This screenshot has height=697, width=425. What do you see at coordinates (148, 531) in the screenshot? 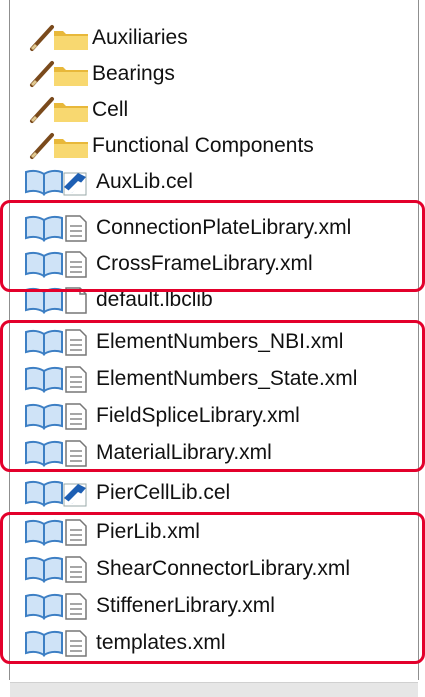
I see `tree-item-label: PierLib.xml` at bounding box center [148, 531].